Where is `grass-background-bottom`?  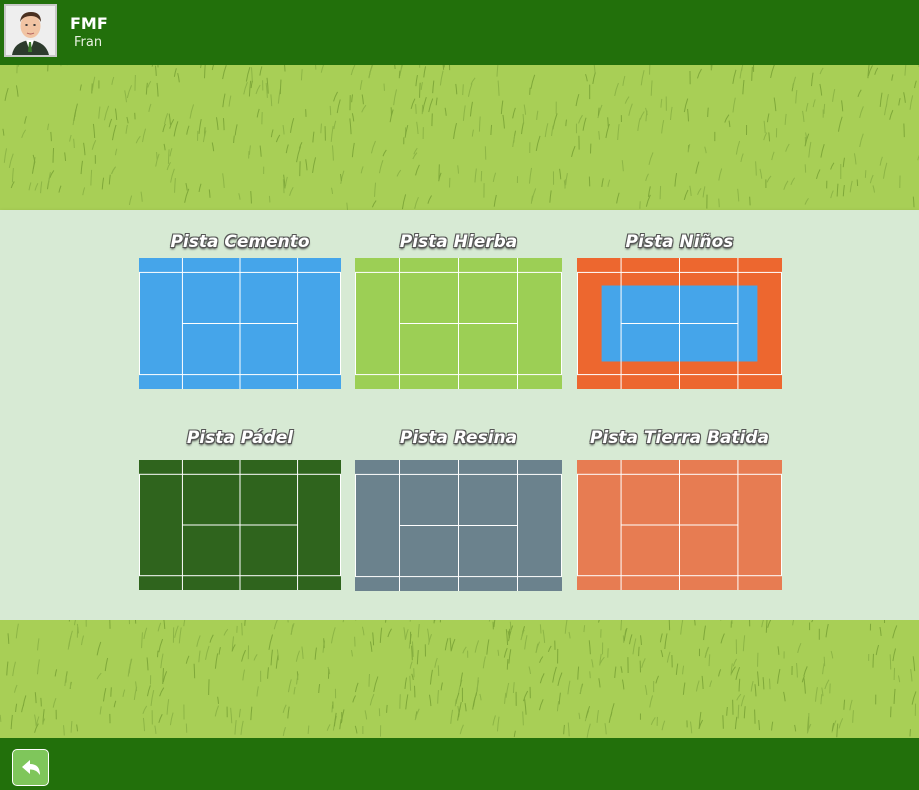
grass-background-bottom is located at coordinates (459, 679).